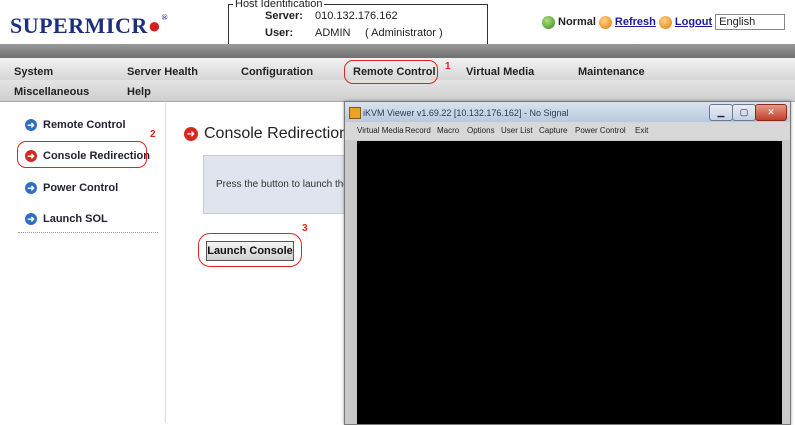  I want to click on instruction-text: Press the button to launch the, so click(282, 184).